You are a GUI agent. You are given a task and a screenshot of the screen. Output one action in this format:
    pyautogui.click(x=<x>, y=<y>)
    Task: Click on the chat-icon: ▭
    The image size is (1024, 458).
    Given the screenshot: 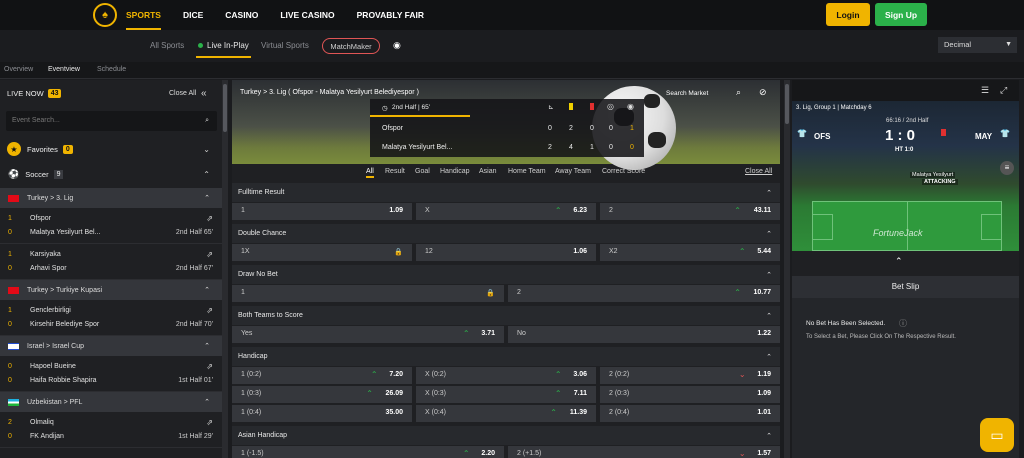 What is the action you would take?
    pyautogui.click(x=997, y=435)
    